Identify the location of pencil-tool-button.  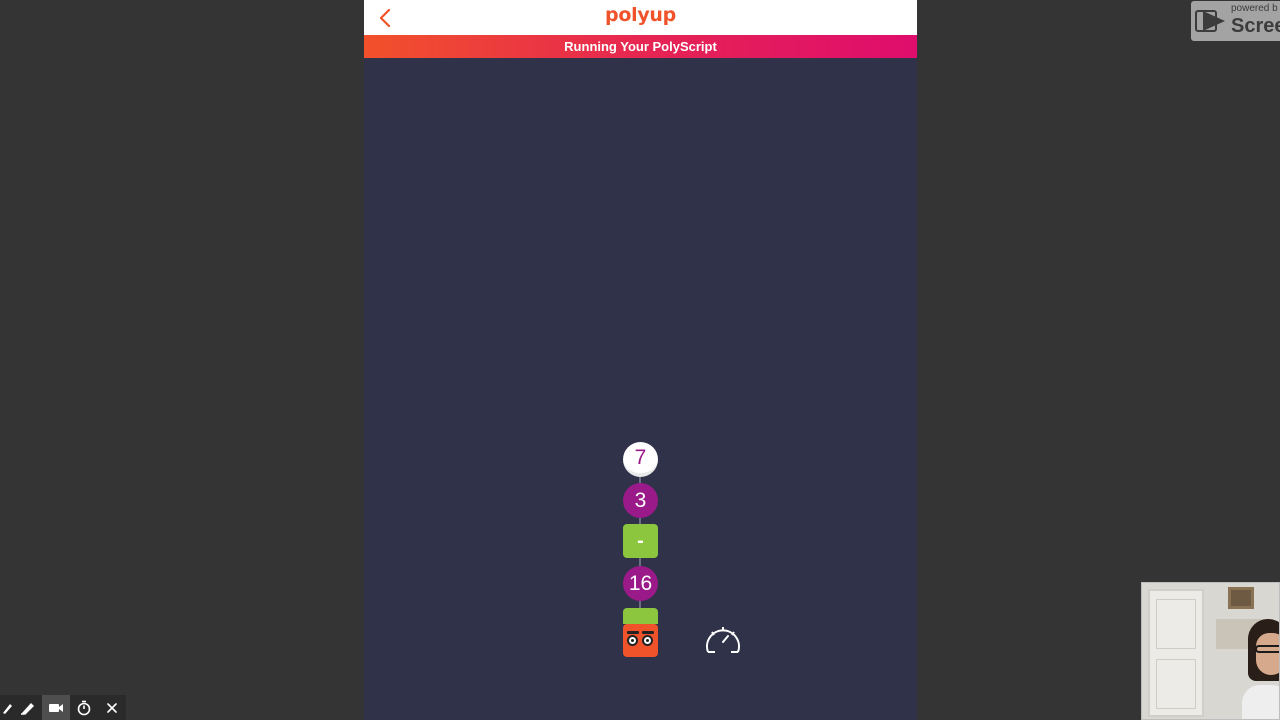
(7, 707).